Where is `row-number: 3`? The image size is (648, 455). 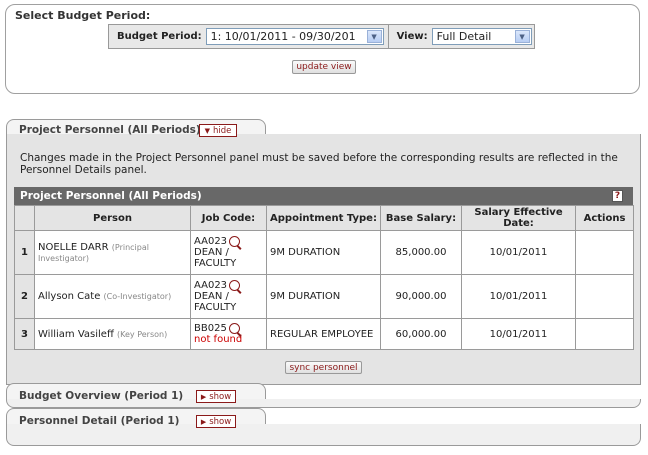
row-number: 3 is located at coordinates (24, 334).